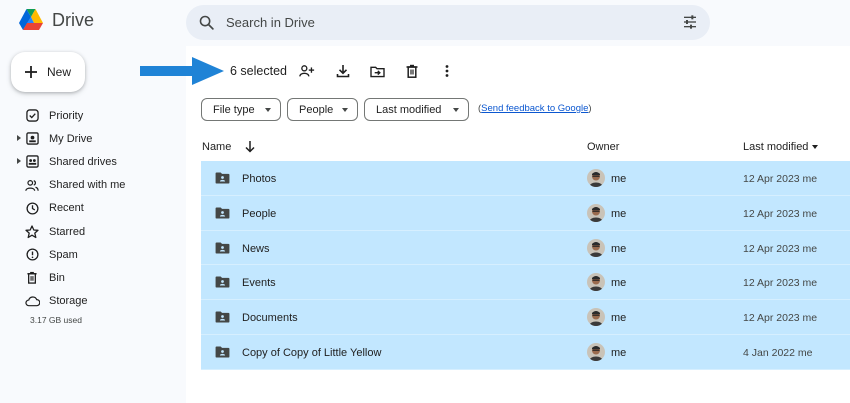 The image size is (850, 403). I want to click on app-title: Drive, so click(73, 19).